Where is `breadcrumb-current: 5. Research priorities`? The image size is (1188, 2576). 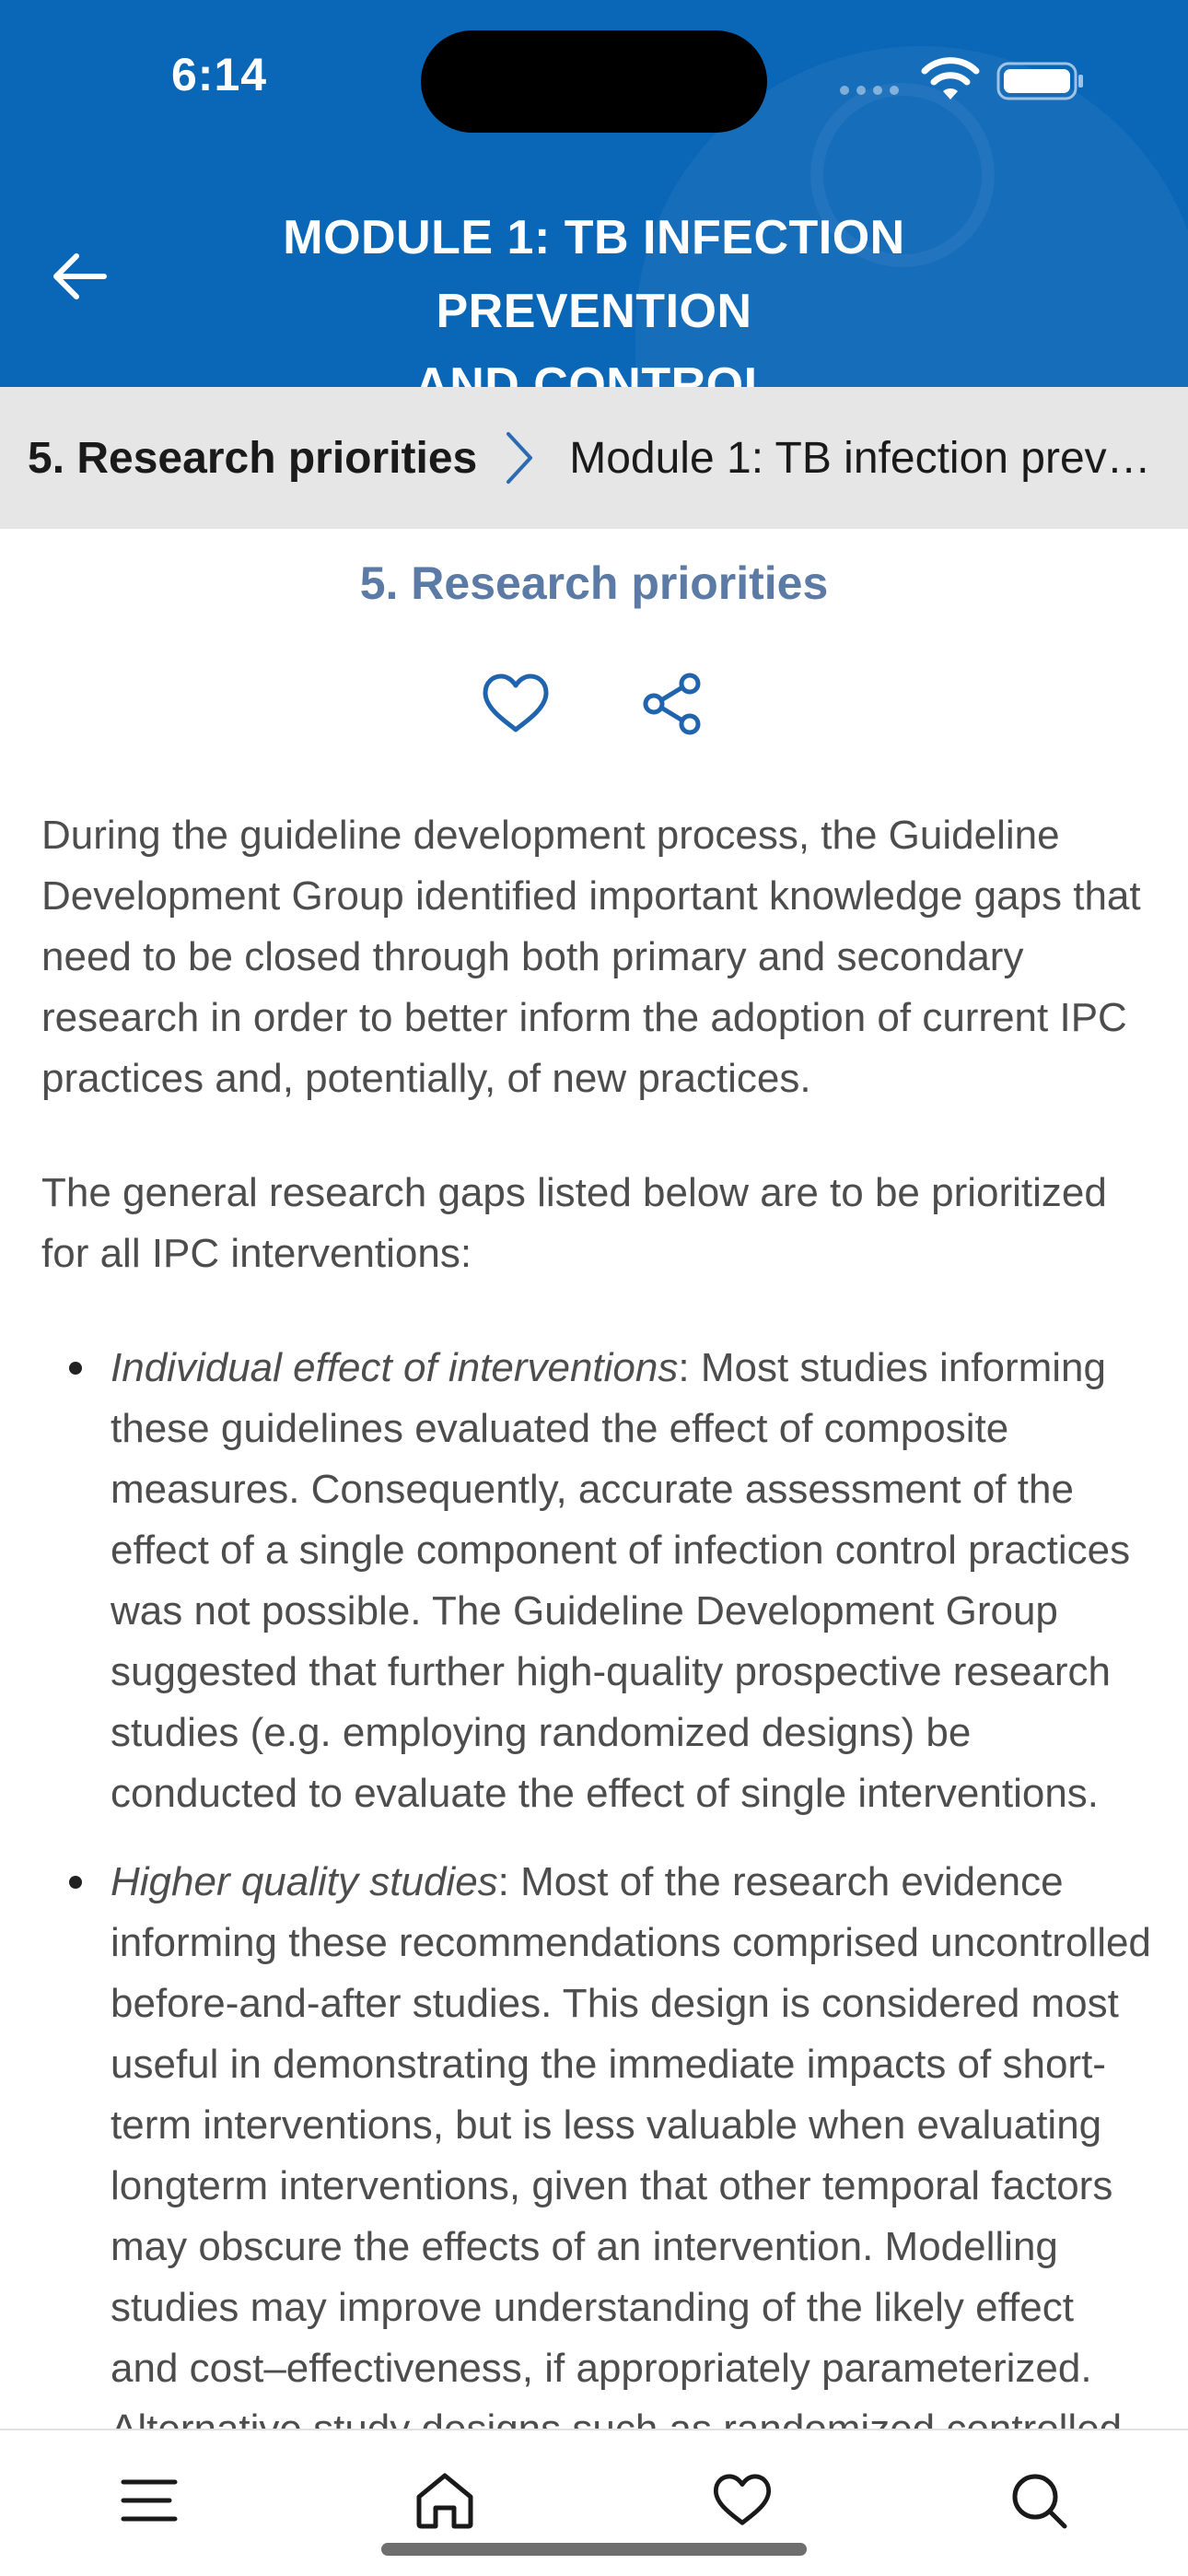 breadcrumb-current: 5. Research priorities is located at coordinates (253, 459).